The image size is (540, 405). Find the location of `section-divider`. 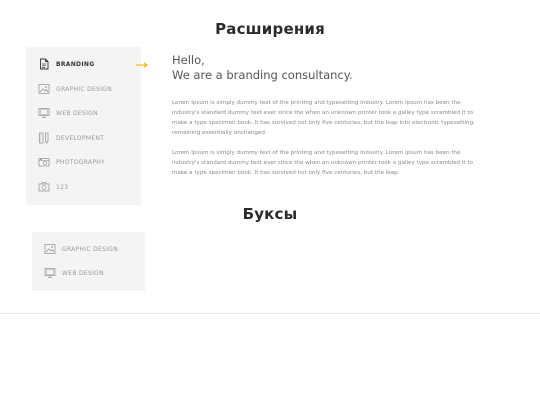

section-divider is located at coordinates (270, 313).